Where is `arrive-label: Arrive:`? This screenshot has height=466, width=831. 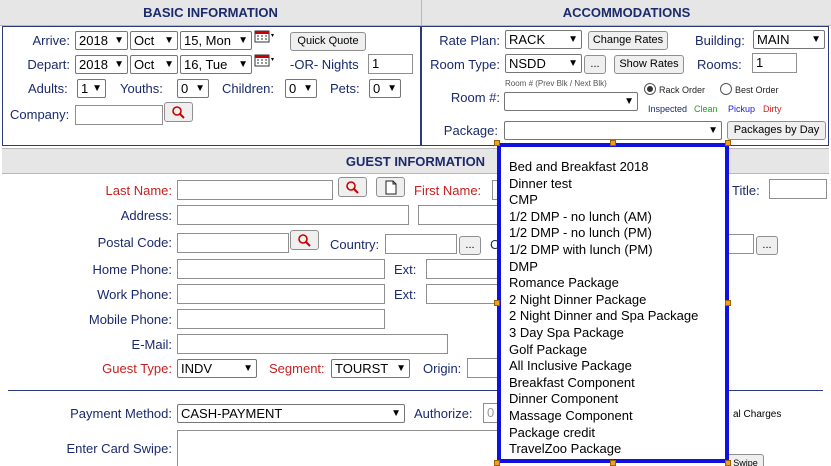
arrive-label: Arrive: is located at coordinates (51, 40).